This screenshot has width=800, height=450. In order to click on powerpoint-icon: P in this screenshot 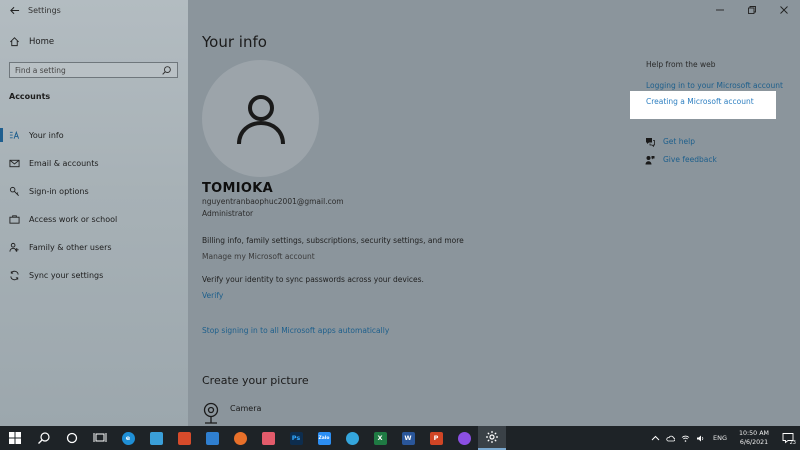, I will do `click(436, 438)`.